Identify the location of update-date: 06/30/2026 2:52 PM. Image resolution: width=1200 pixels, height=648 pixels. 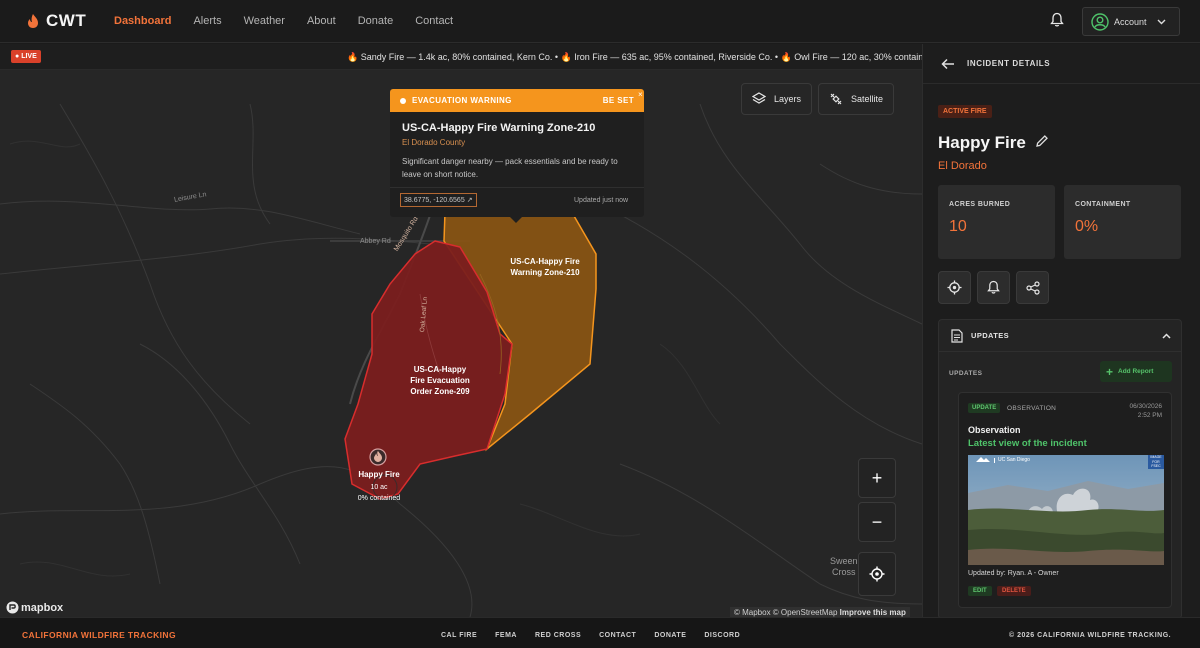
(1145, 411).